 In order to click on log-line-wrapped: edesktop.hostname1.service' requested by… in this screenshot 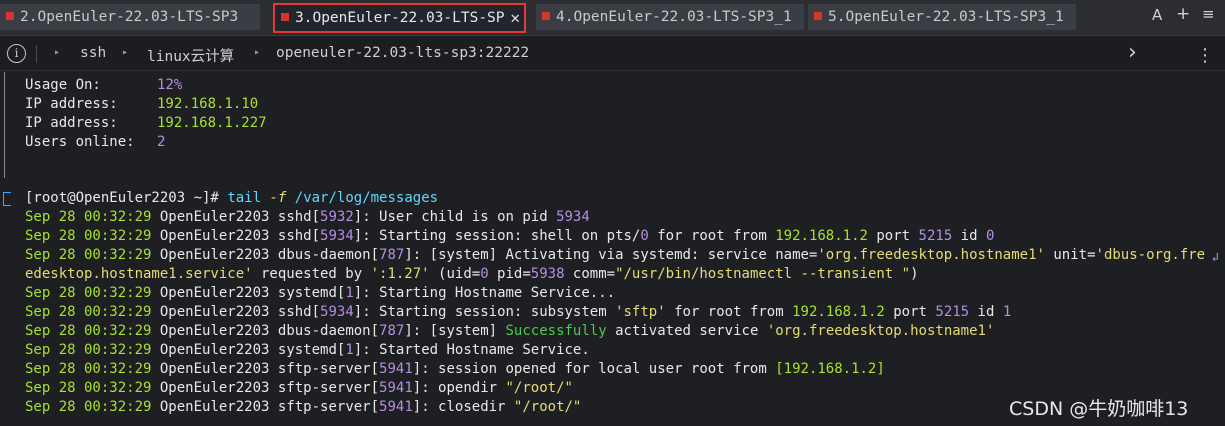, I will do `click(472, 274)`.